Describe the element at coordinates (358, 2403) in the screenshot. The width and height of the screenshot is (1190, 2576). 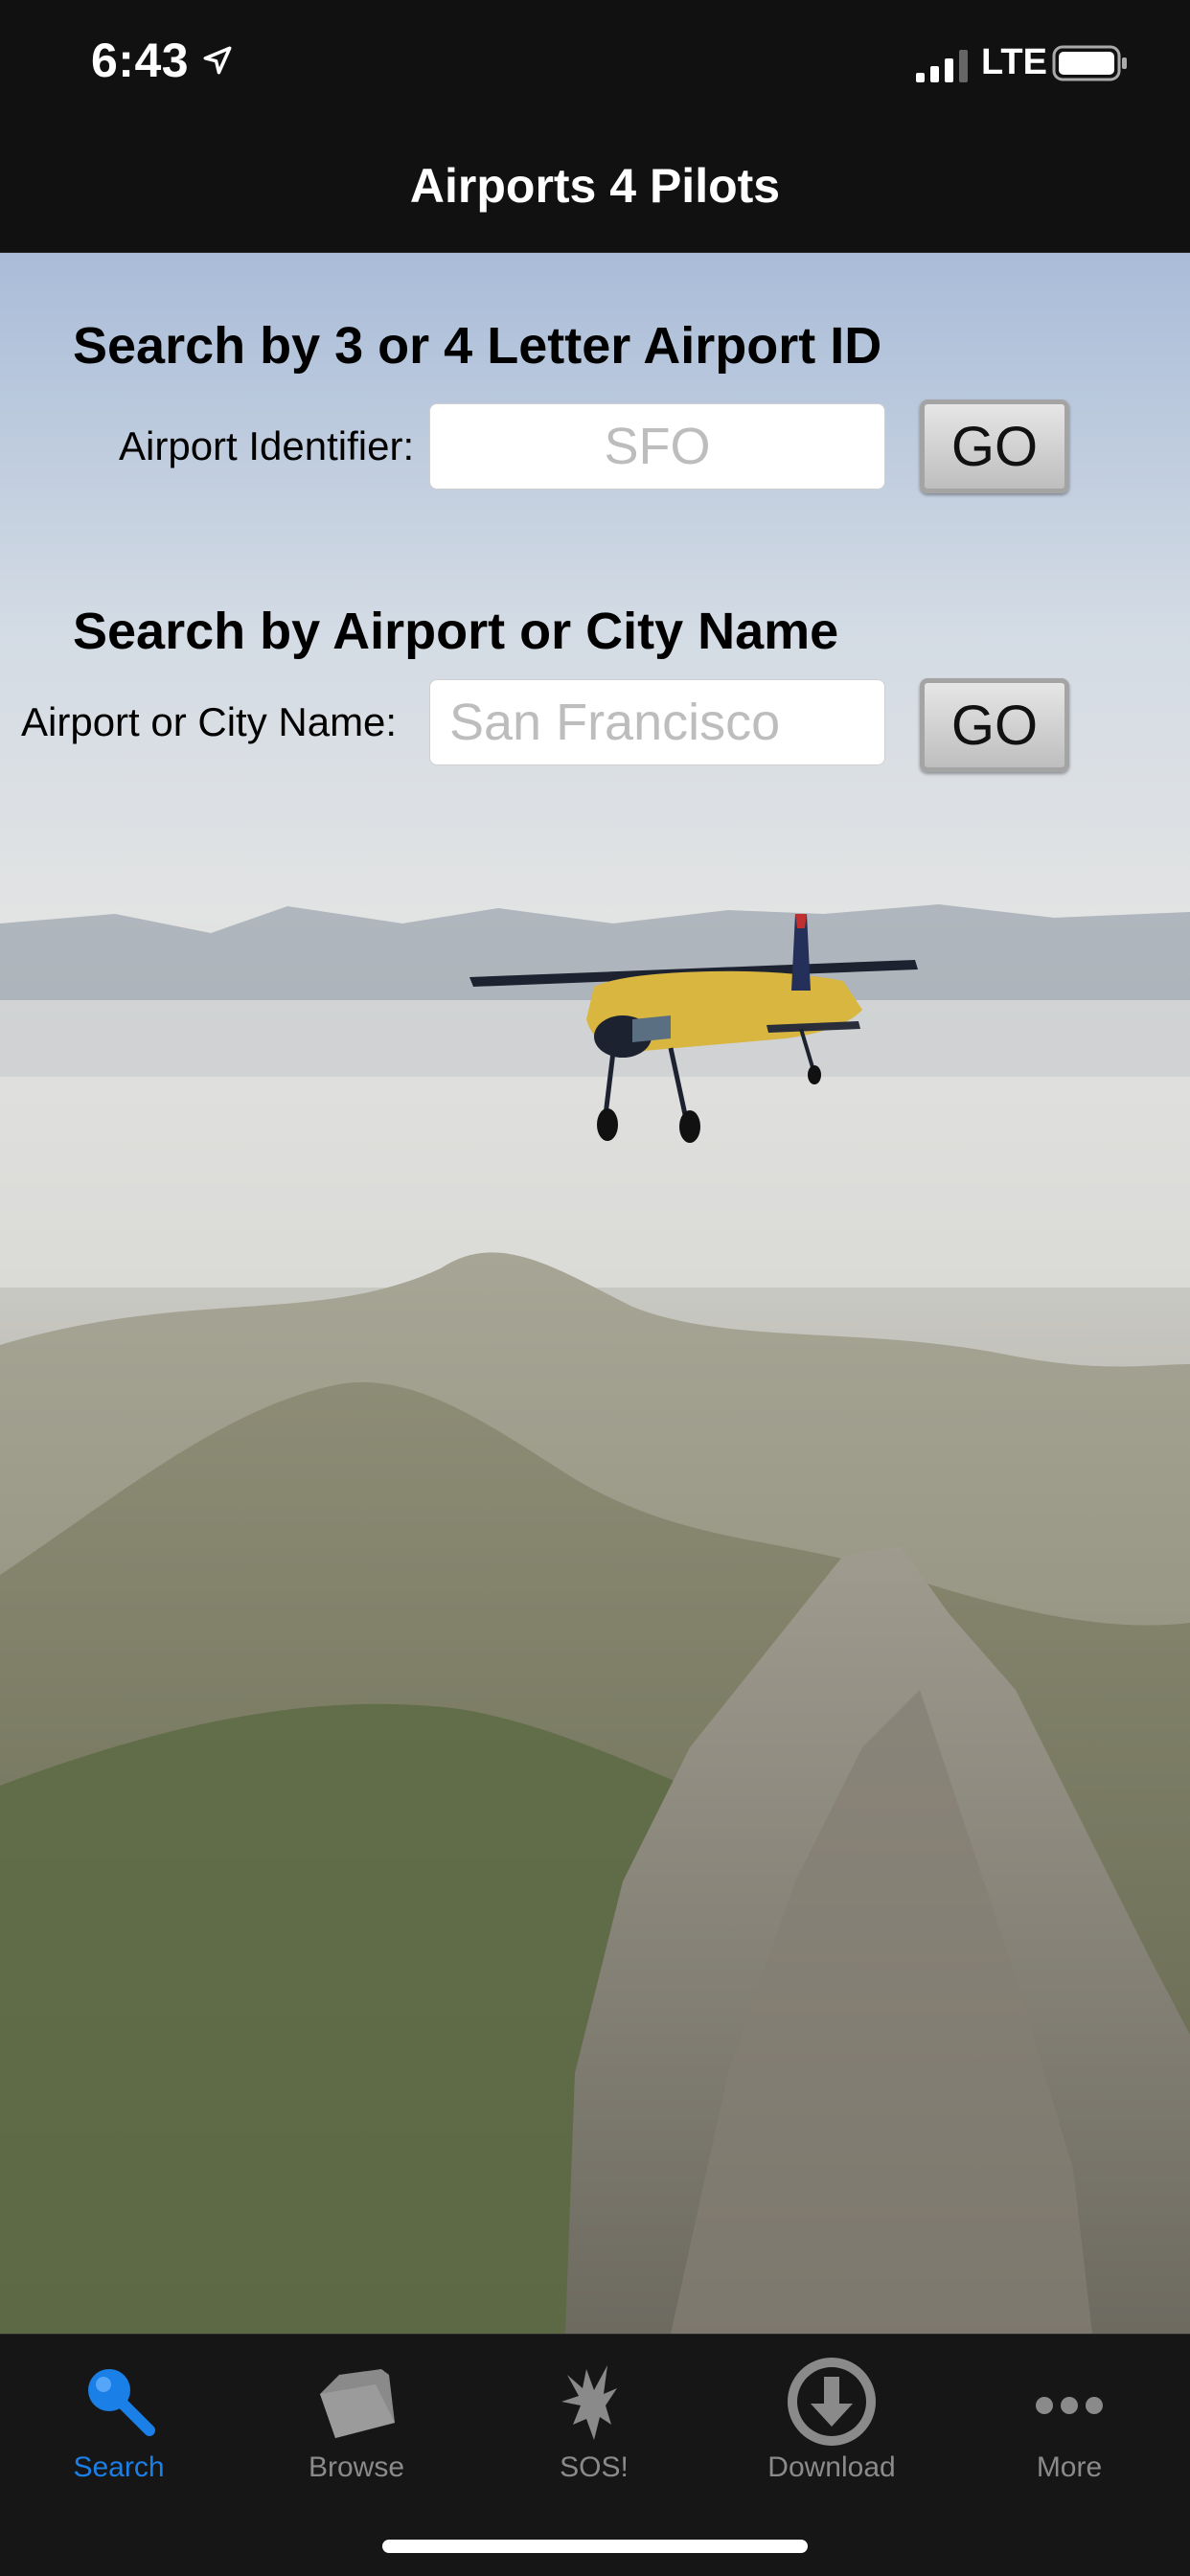
I see `folder-icon` at that location.